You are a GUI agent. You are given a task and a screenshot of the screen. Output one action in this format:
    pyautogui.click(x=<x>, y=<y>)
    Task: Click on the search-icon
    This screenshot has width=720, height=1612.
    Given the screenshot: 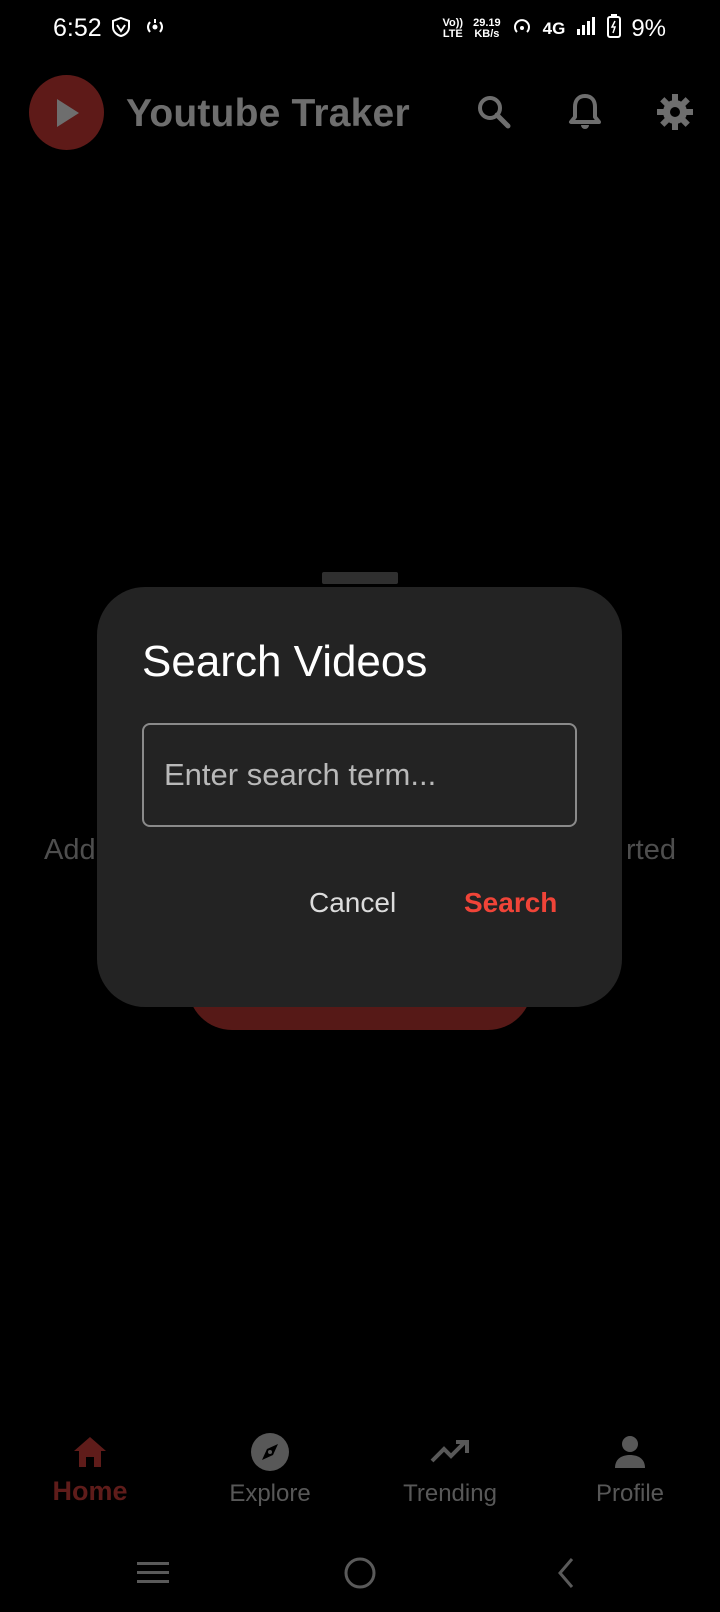 What is the action you would take?
    pyautogui.click(x=494, y=112)
    